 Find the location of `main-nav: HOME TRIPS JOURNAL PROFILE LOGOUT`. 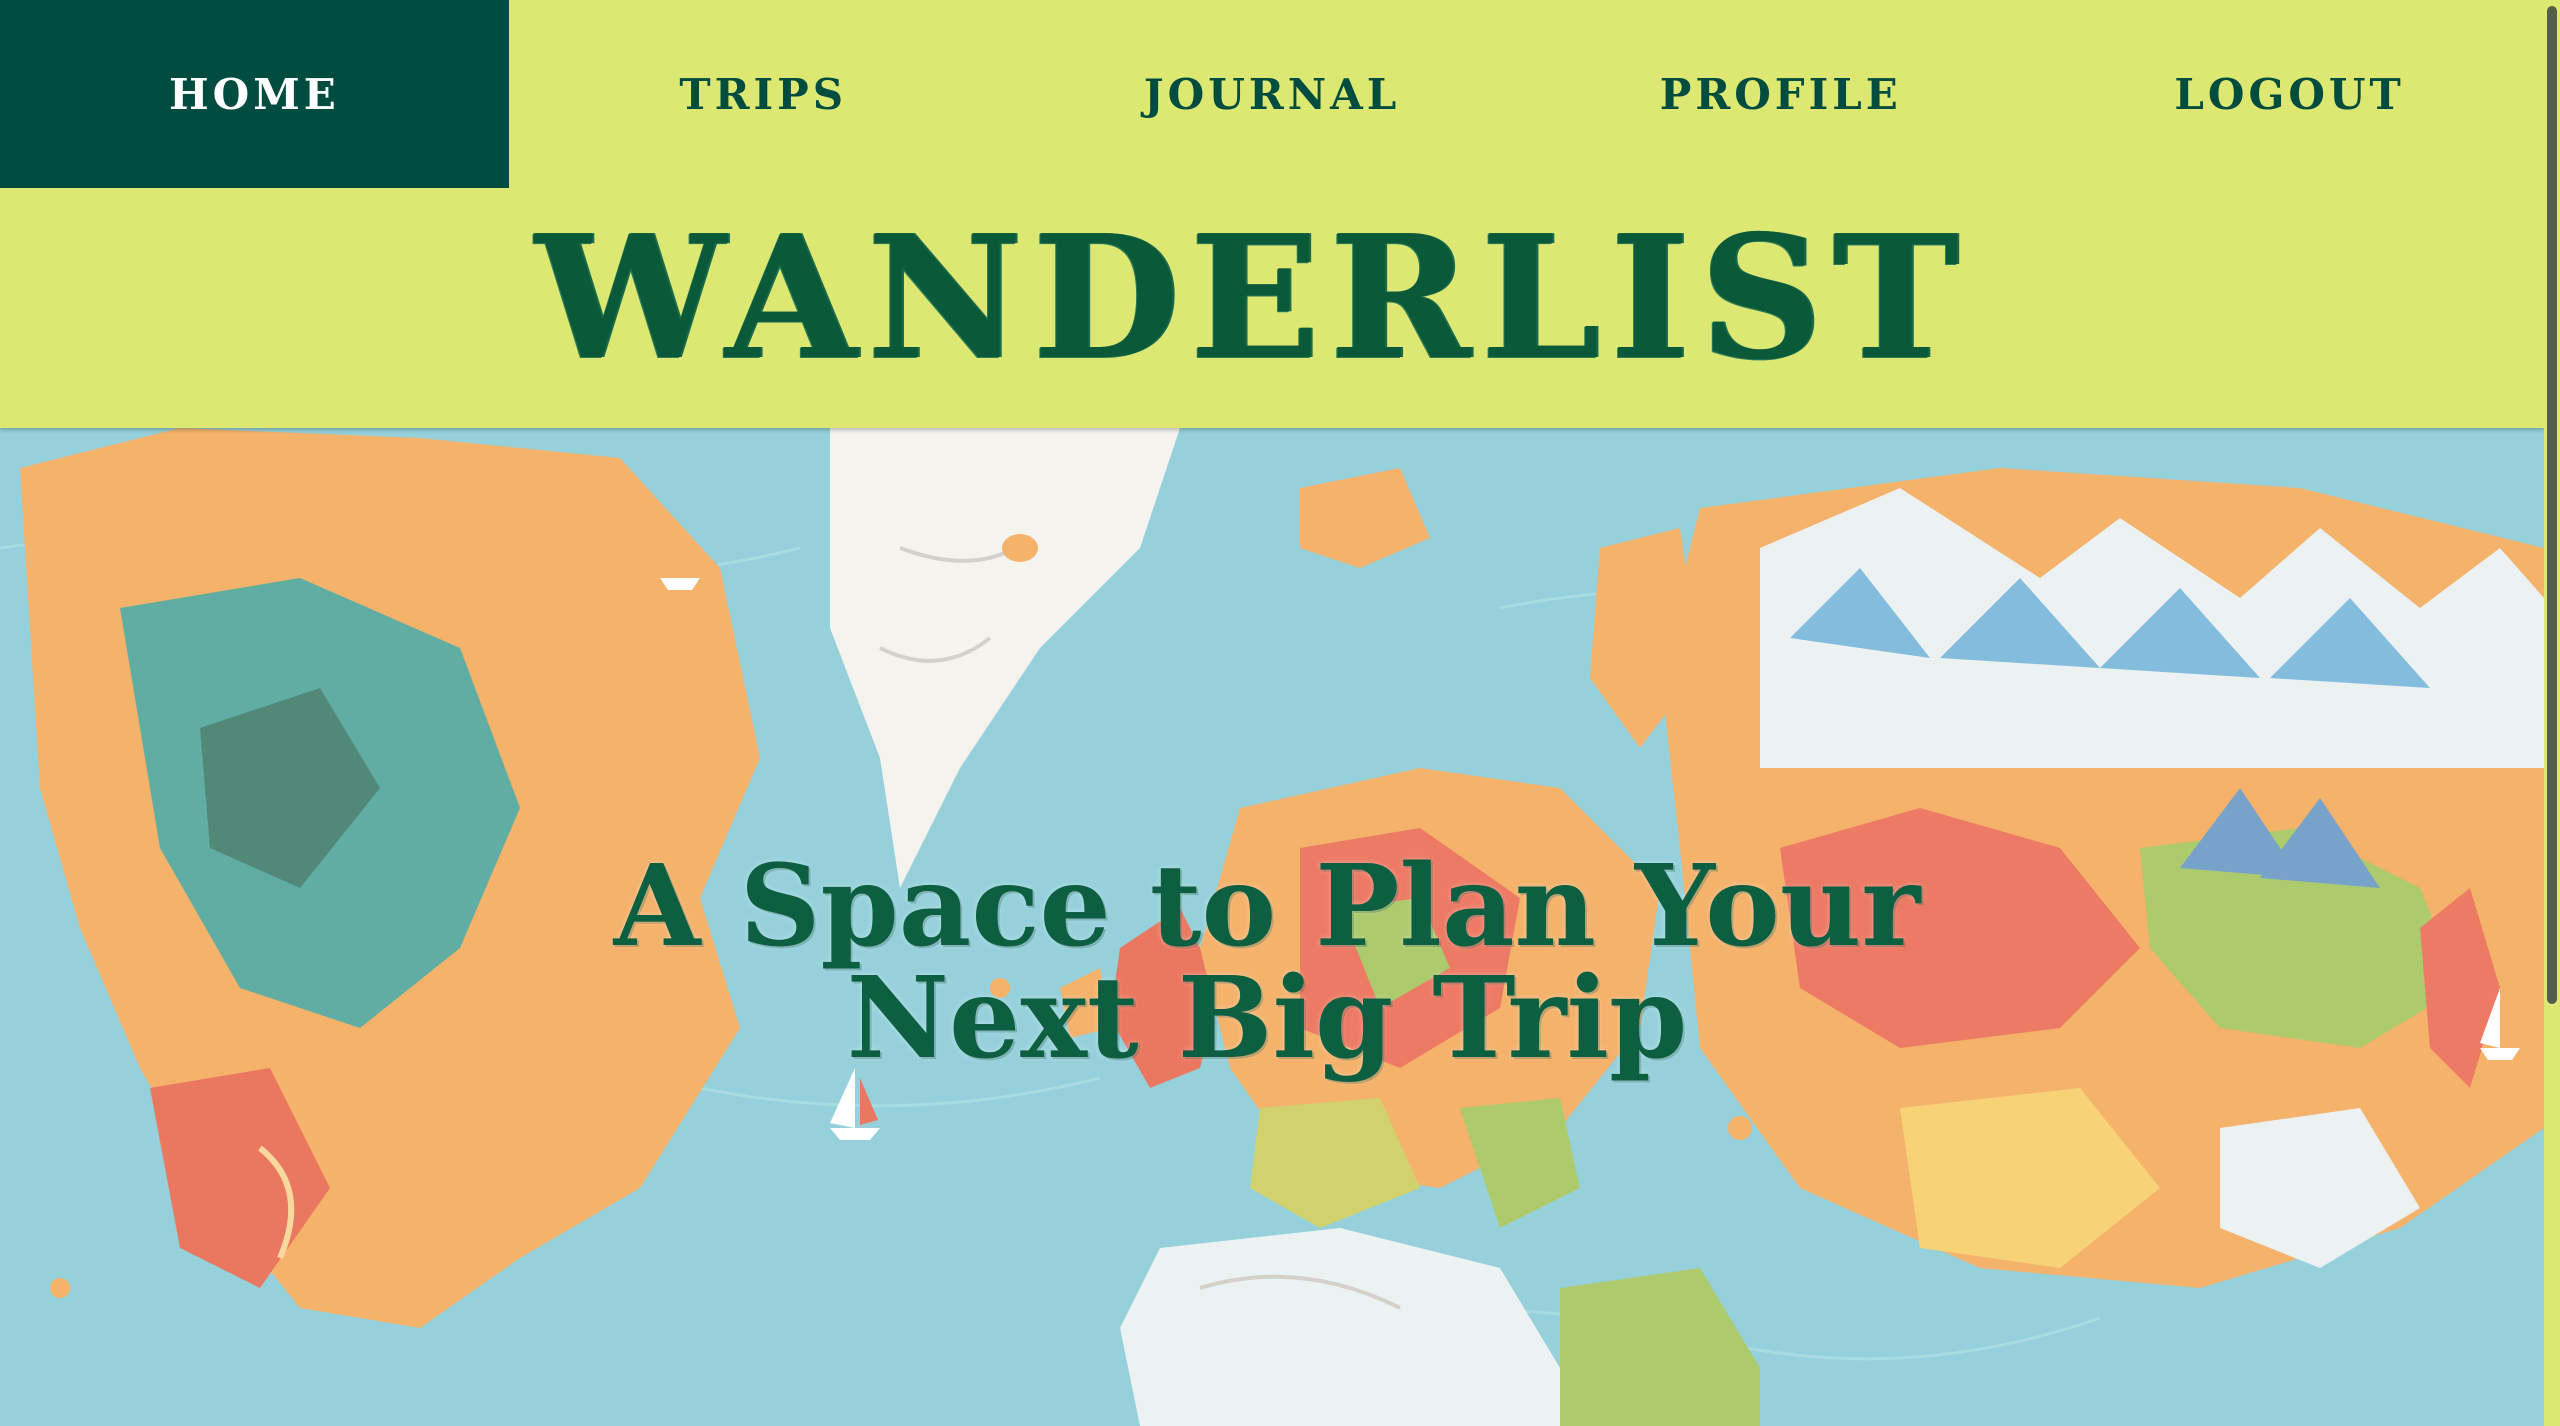

main-nav: HOME TRIPS JOURNAL PROFILE LOGOUT is located at coordinates (1272, 94).